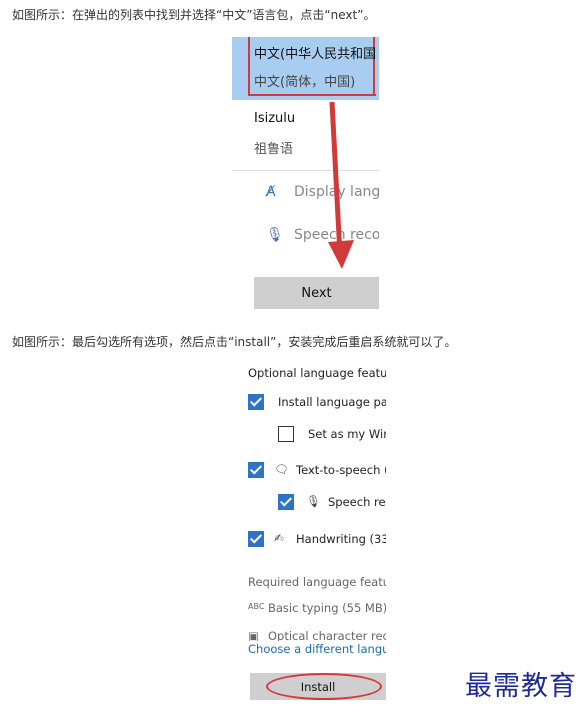 The height and width of the screenshot is (711, 588). I want to click on install-language-pack-checkbox, so click(256, 402).